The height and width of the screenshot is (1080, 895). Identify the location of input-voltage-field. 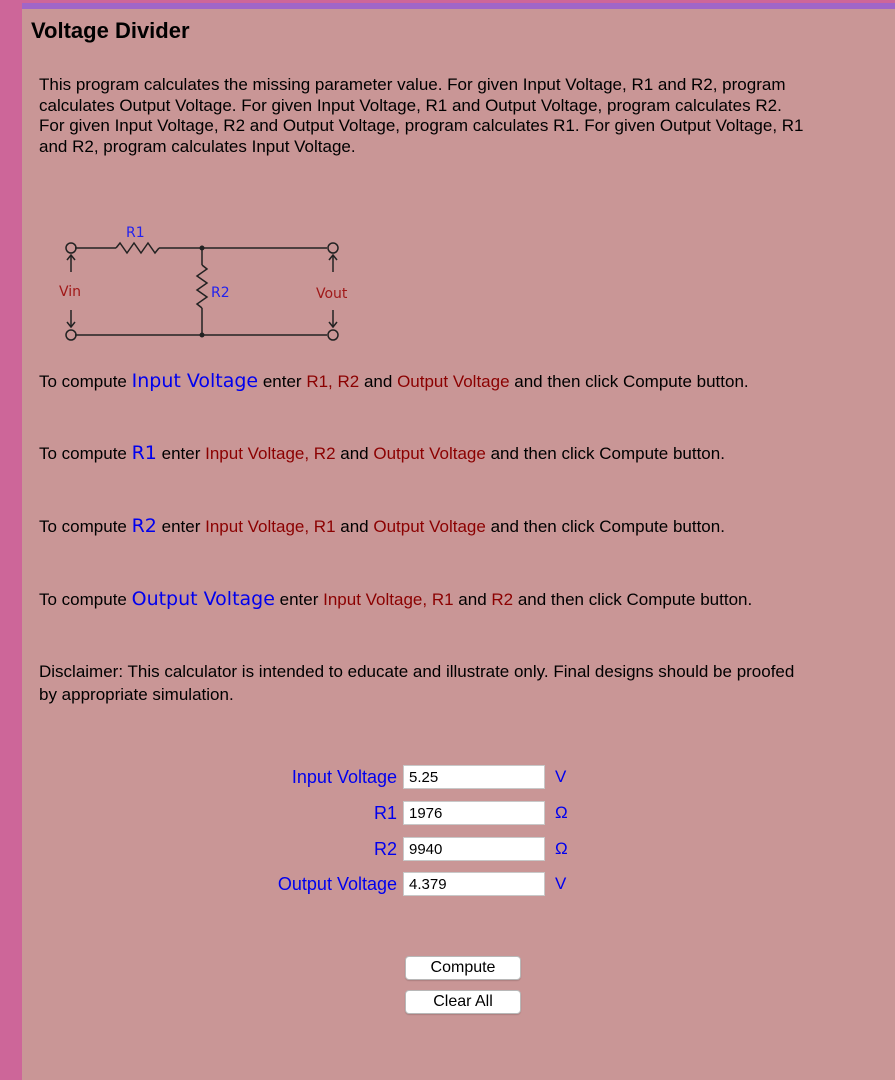
(474, 777).